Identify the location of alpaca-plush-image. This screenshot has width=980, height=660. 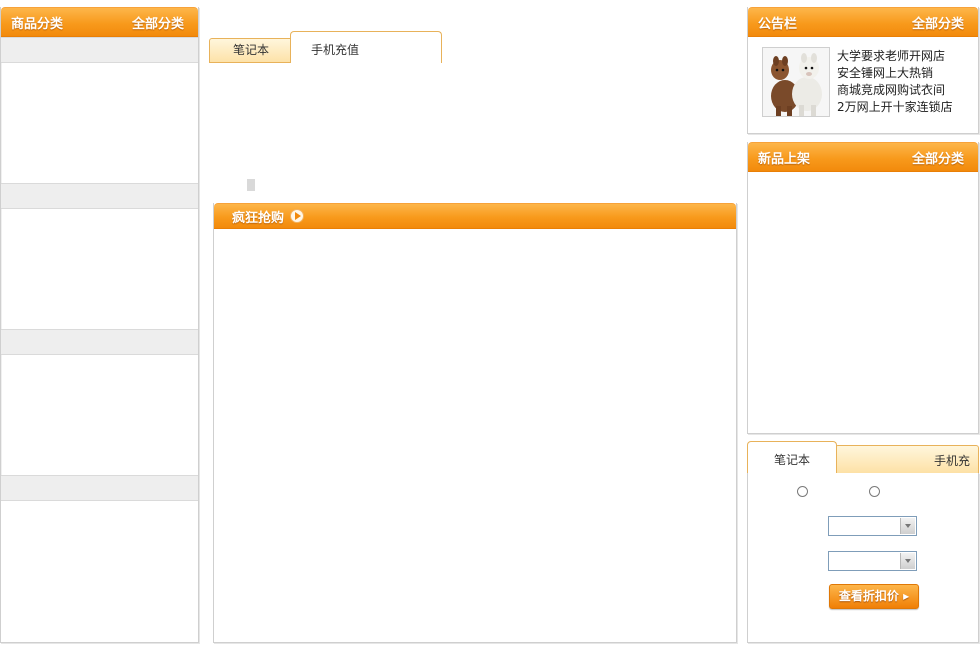
(796, 82).